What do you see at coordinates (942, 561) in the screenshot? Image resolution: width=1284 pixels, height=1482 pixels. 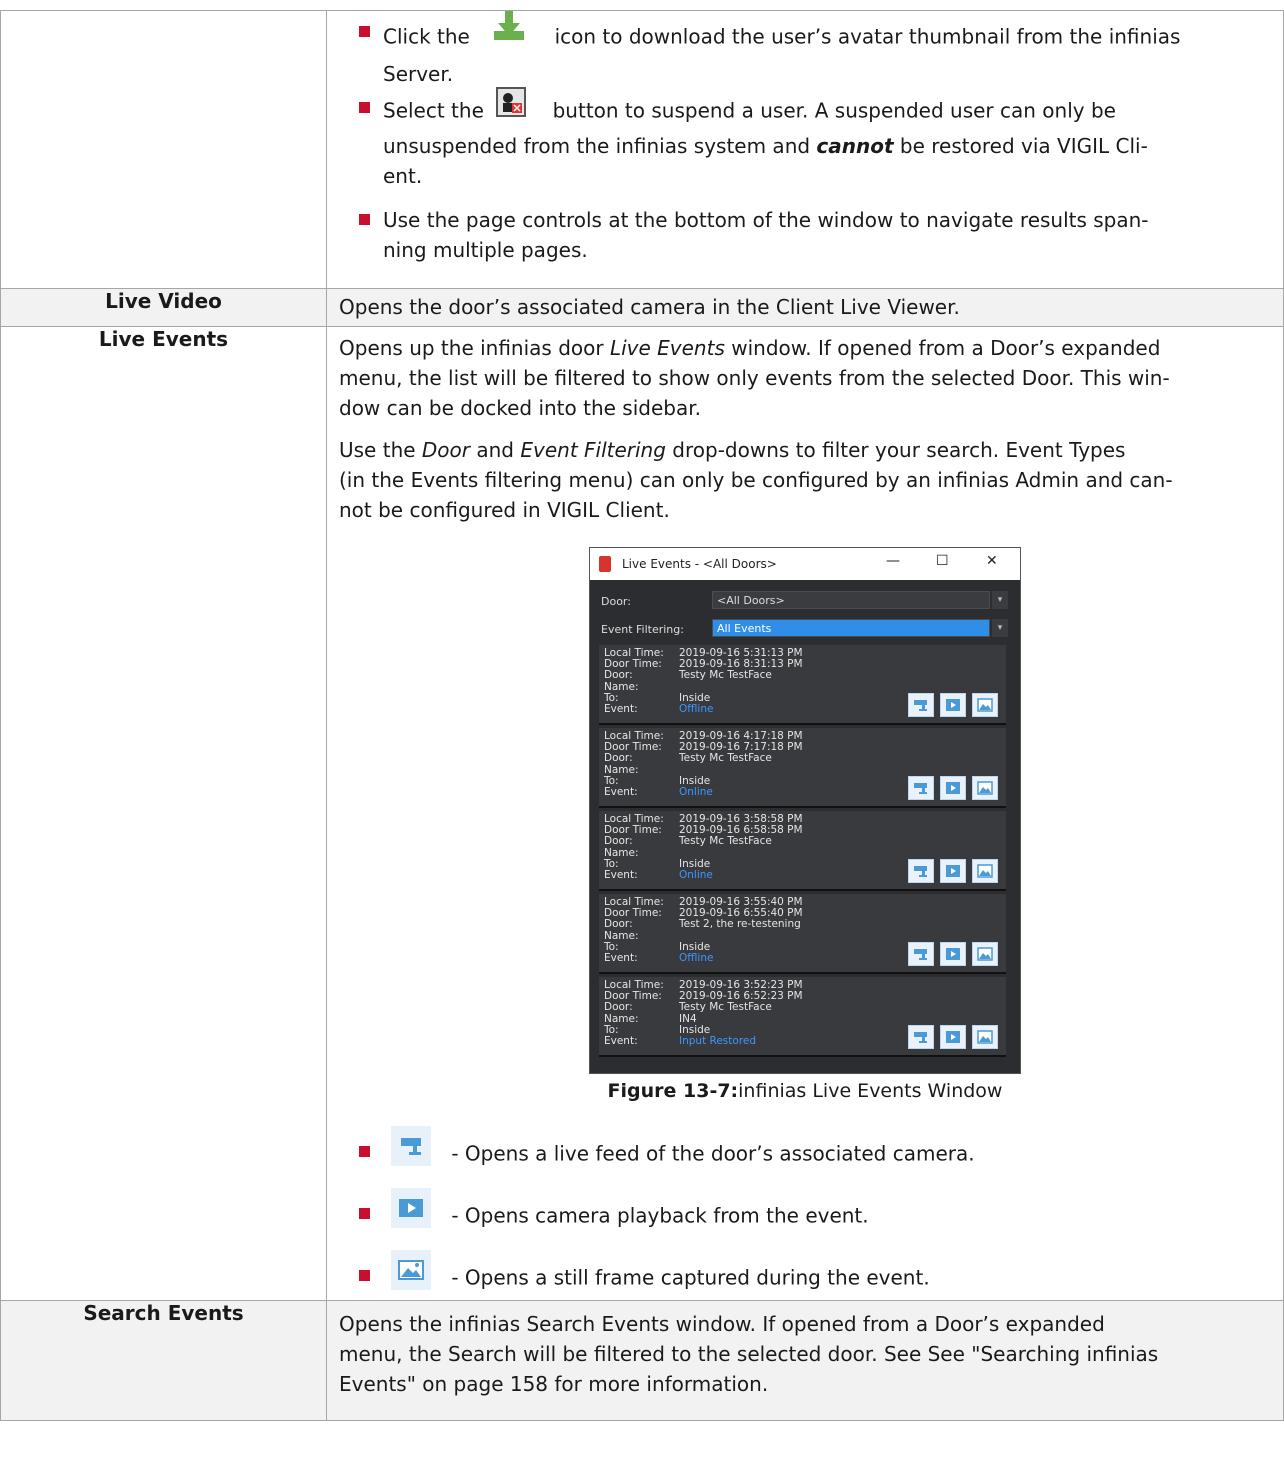 I see `maximize-button: ☐` at bounding box center [942, 561].